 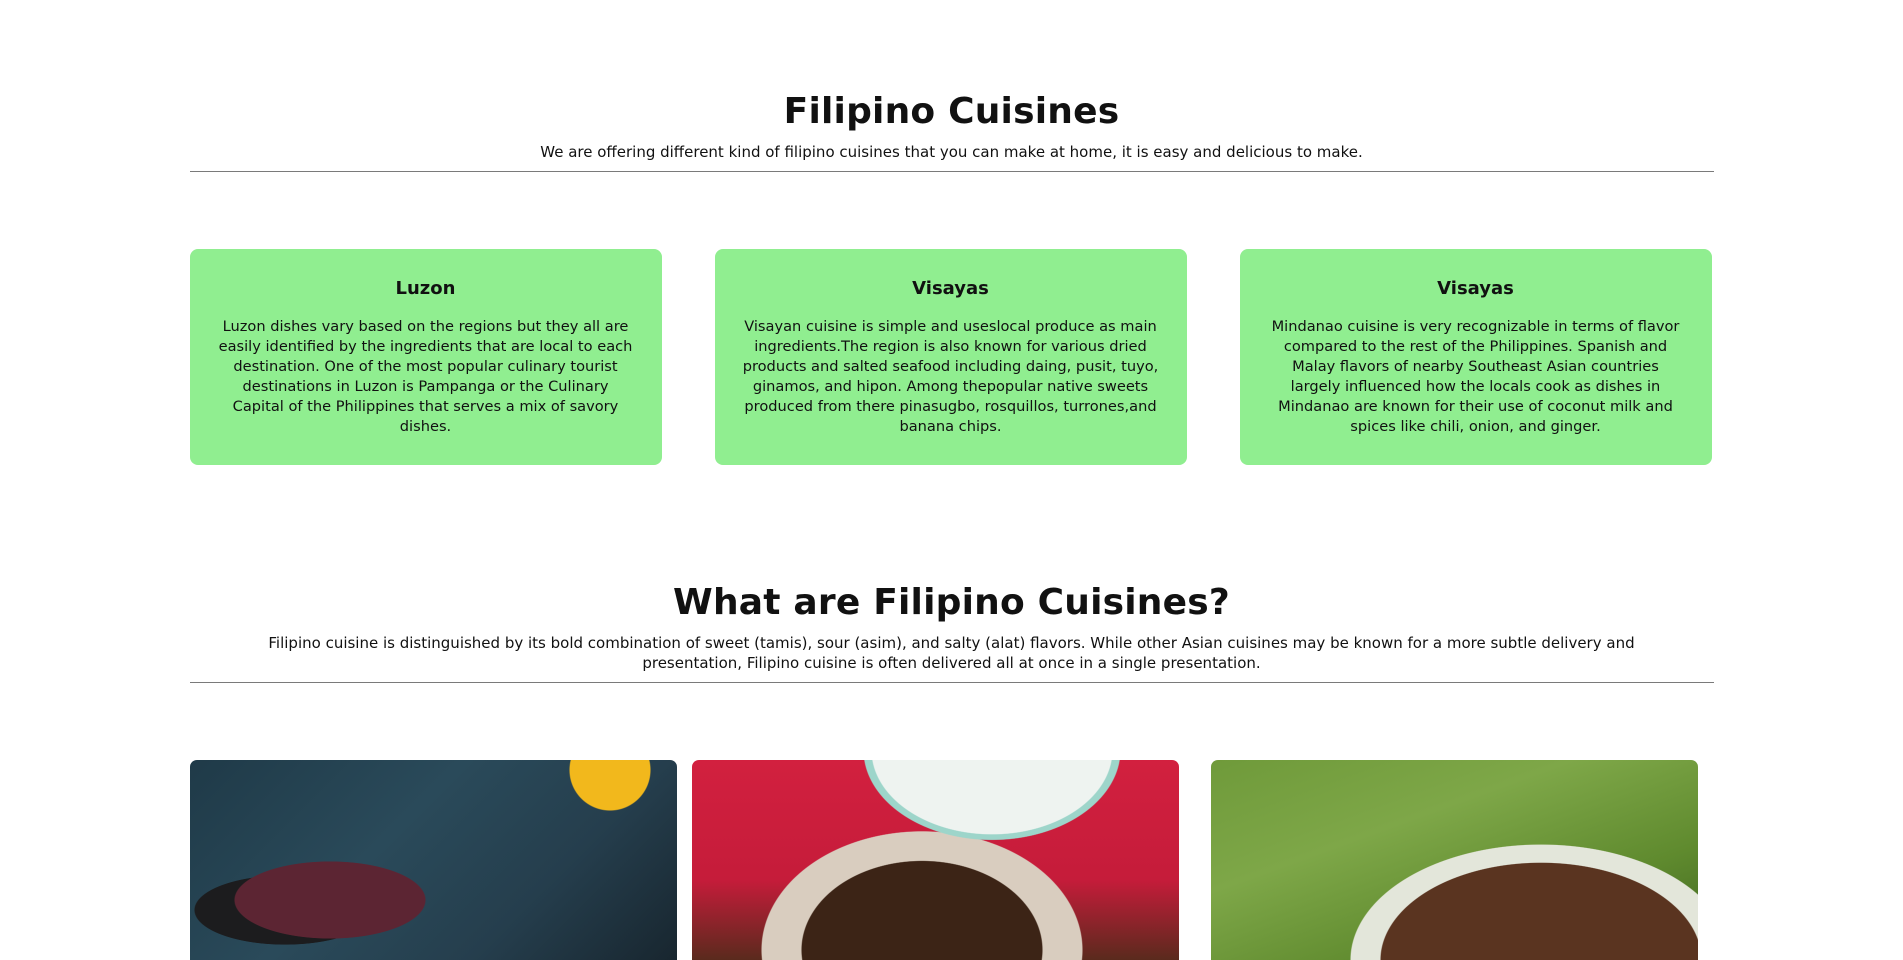 I want to click on regions-title: Filipino Cuisines, so click(x=951, y=111).